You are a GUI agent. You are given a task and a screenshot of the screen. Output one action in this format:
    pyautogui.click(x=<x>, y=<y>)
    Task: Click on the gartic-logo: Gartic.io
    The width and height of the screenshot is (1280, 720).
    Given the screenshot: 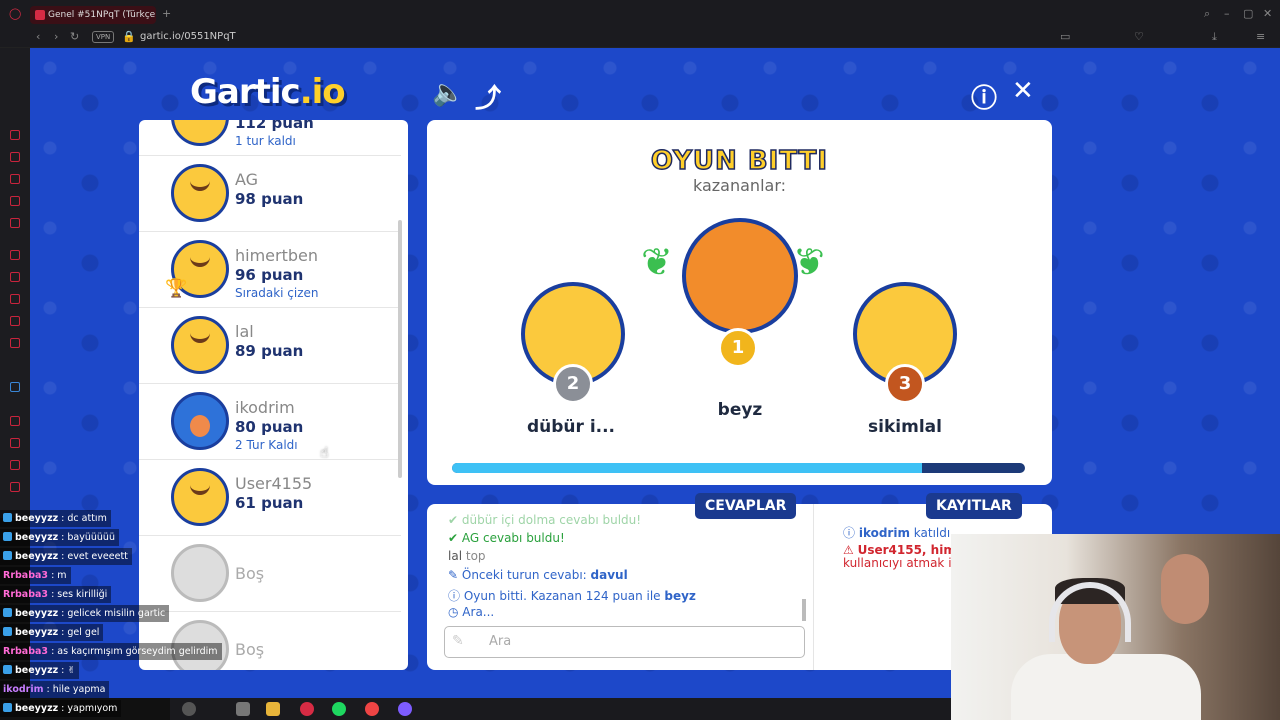 What is the action you would take?
    pyautogui.click(x=268, y=92)
    